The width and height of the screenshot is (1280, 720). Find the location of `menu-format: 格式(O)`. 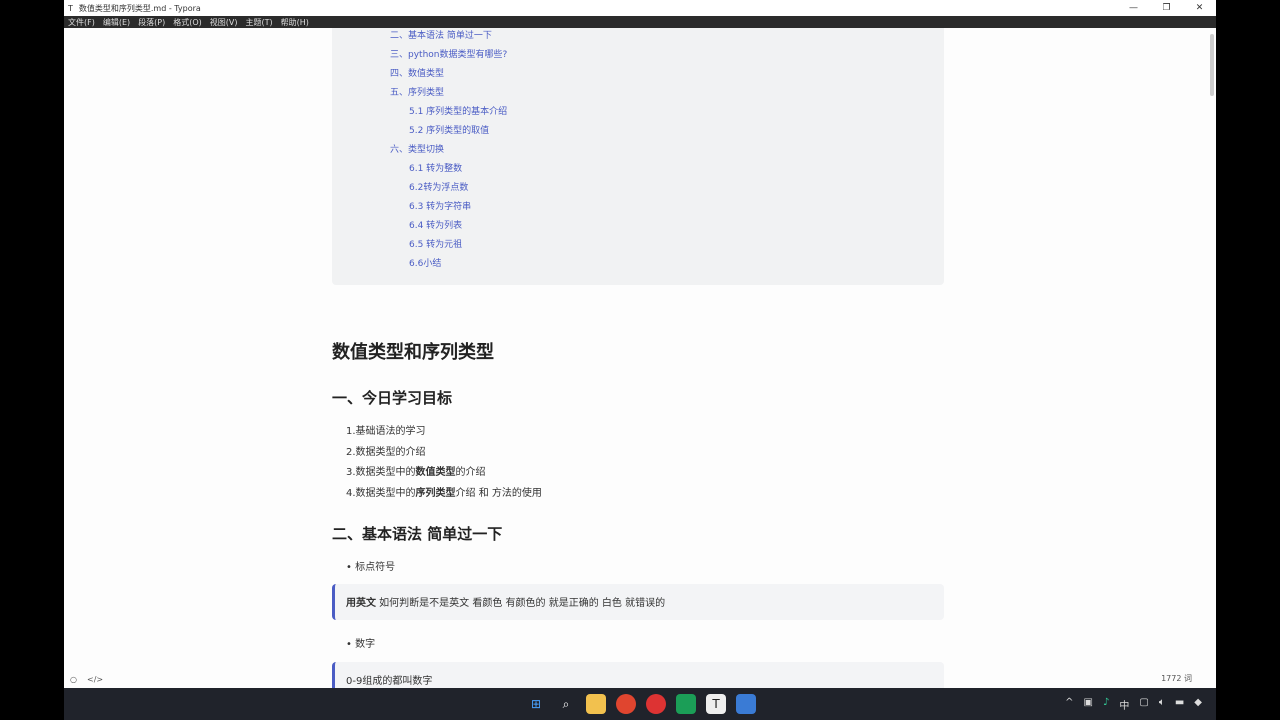

menu-format: 格式(O) is located at coordinates (187, 22).